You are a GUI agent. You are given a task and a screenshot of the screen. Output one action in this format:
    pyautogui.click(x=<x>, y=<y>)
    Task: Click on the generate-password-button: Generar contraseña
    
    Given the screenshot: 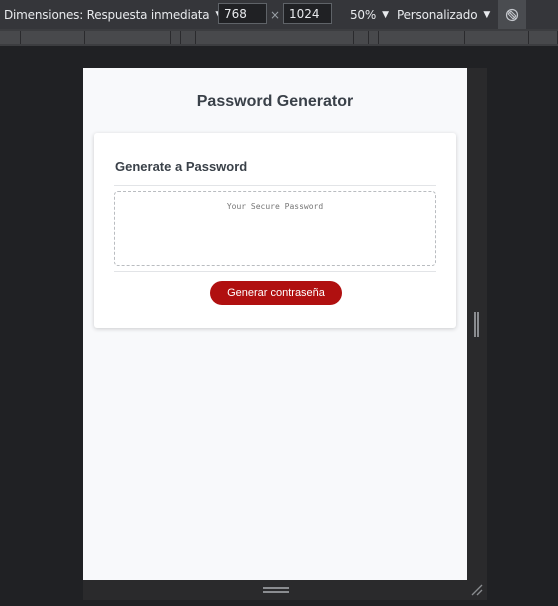 What is the action you would take?
    pyautogui.click(x=276, y=293)
    